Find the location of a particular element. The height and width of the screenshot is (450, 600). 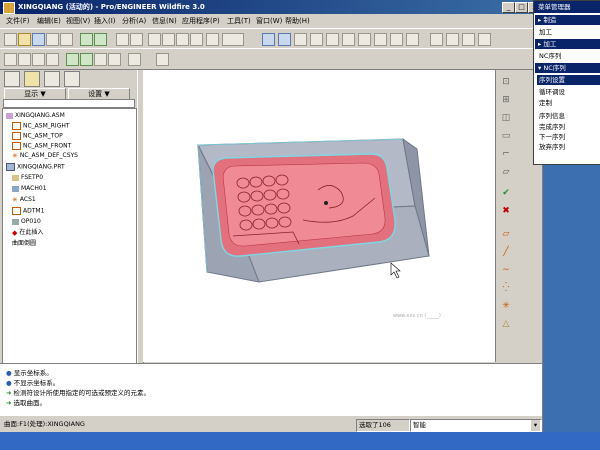

nc-check-icon is located at coordinates (86, 59).